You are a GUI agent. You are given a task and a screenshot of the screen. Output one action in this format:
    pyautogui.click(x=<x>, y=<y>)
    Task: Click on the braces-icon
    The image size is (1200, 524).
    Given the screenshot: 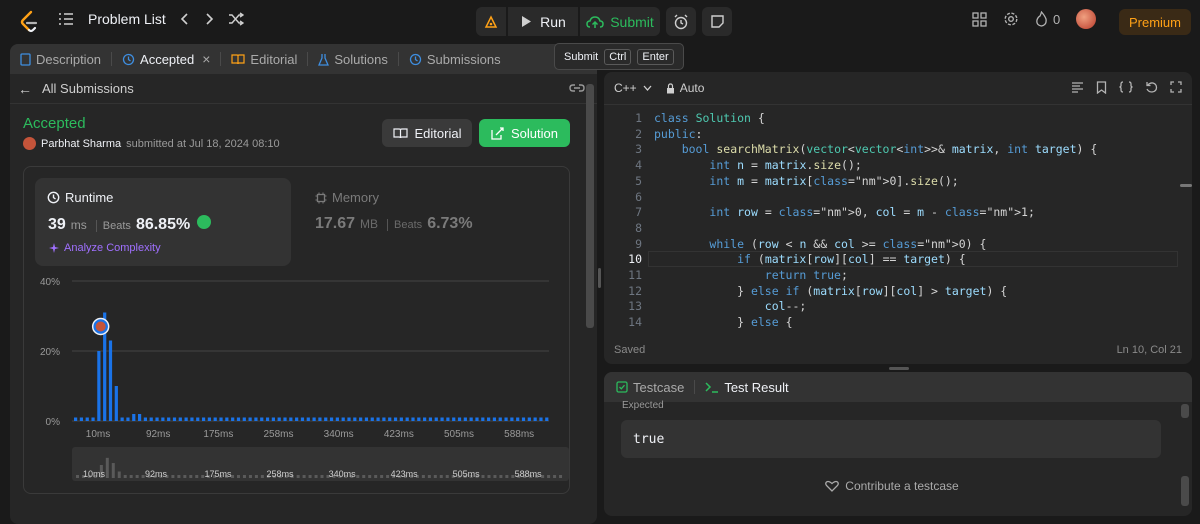 What is the action you would take?
    pyautogui.click(x=1126, y=87)
    